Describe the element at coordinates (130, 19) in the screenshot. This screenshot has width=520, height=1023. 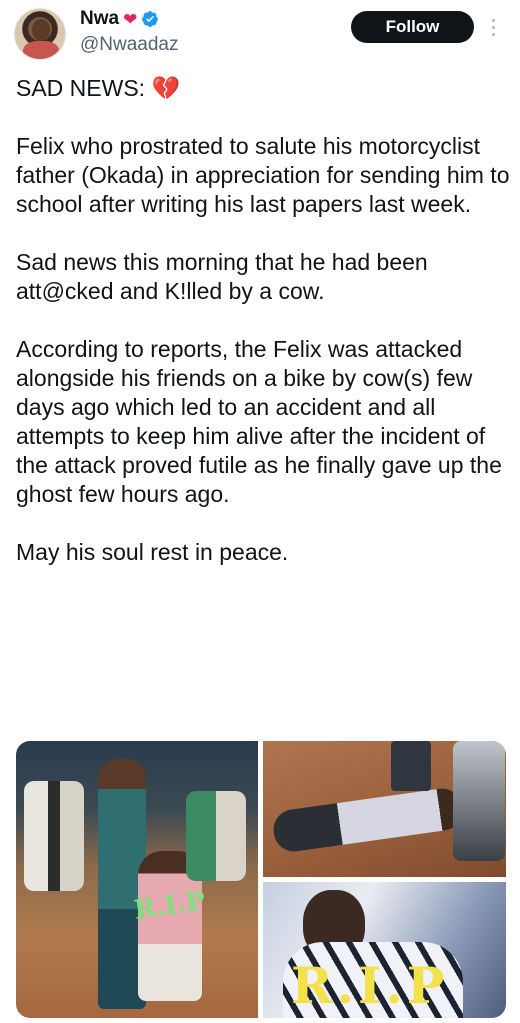
I see `heart-emoji-icon: ❤` at that location.